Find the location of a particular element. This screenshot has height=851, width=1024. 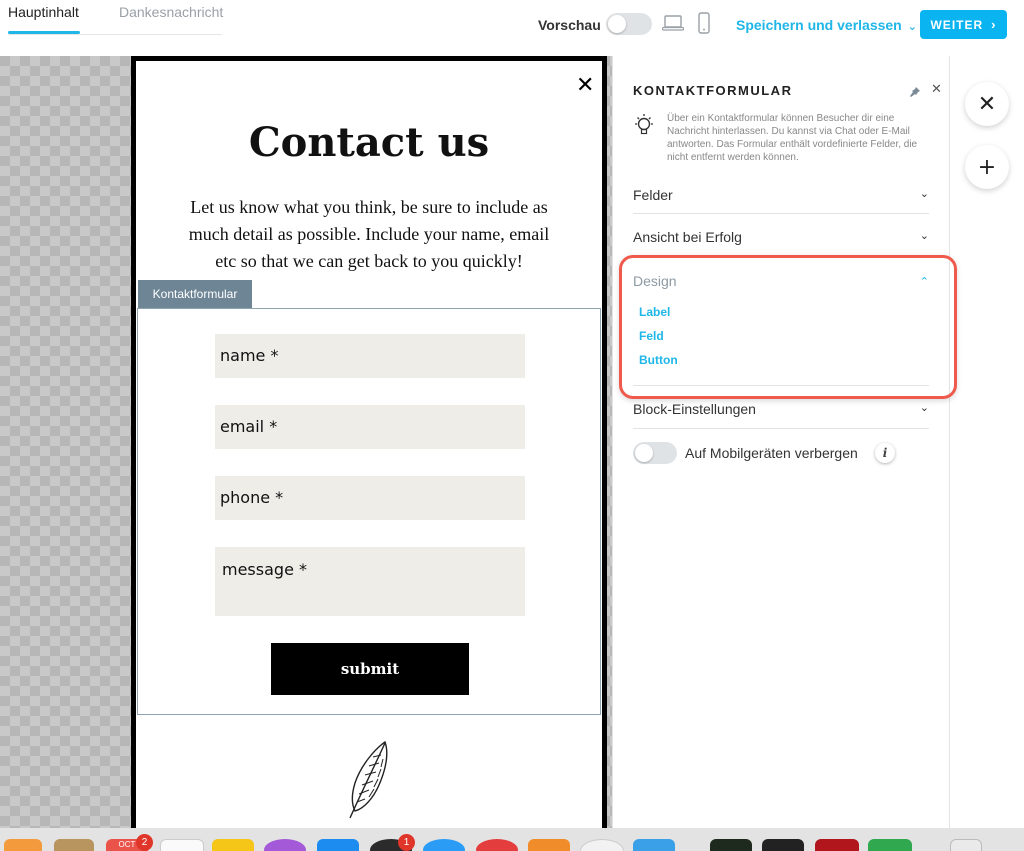

message-field: message * is located at coordinates (370, 581).